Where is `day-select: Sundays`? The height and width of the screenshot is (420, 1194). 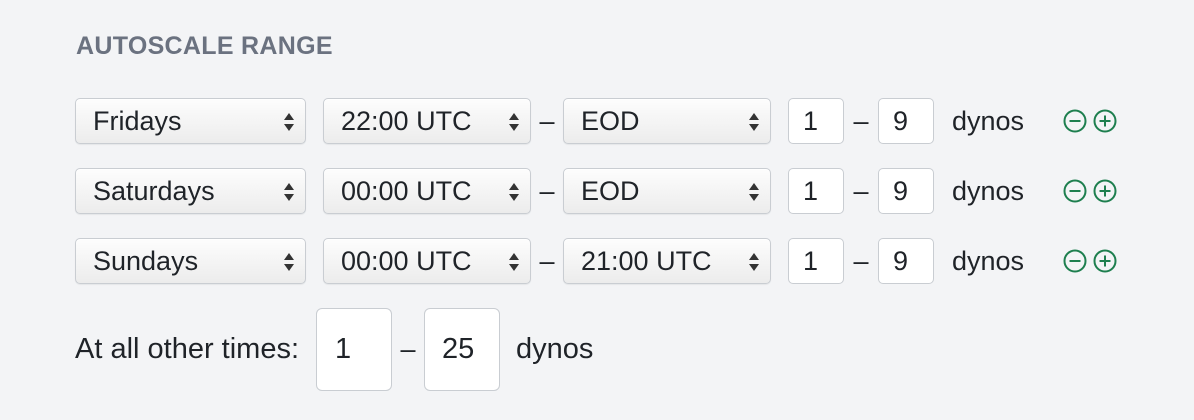 day-select: Sundays is located at coordinates (190, 261).